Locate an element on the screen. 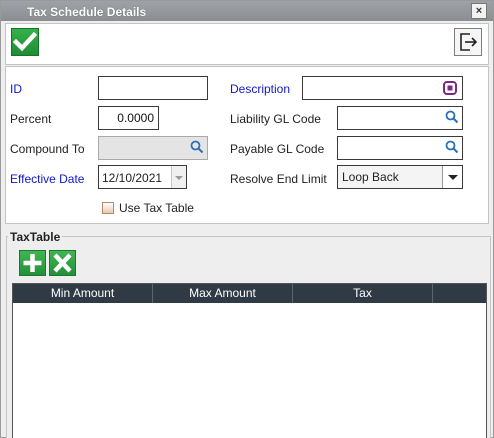 The width and height of the screenshot is (494, 438). resolve-end-limit-select: Loop Back is located at coordinates (400, 177).